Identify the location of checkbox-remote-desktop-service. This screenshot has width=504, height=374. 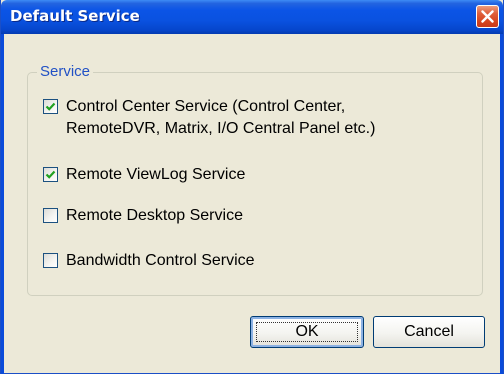
(50, 215).